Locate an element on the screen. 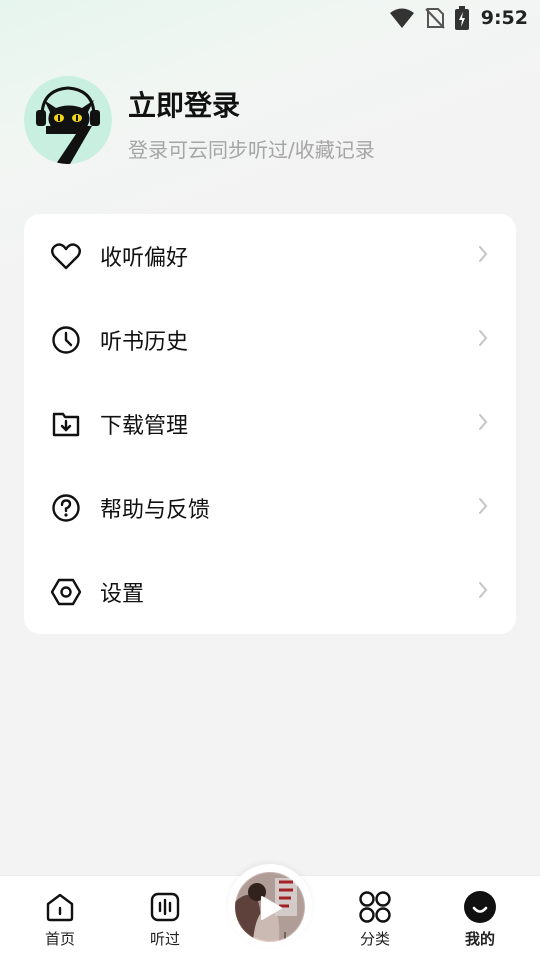  tab-listened: 听过 is located at coordinates (165, 918).